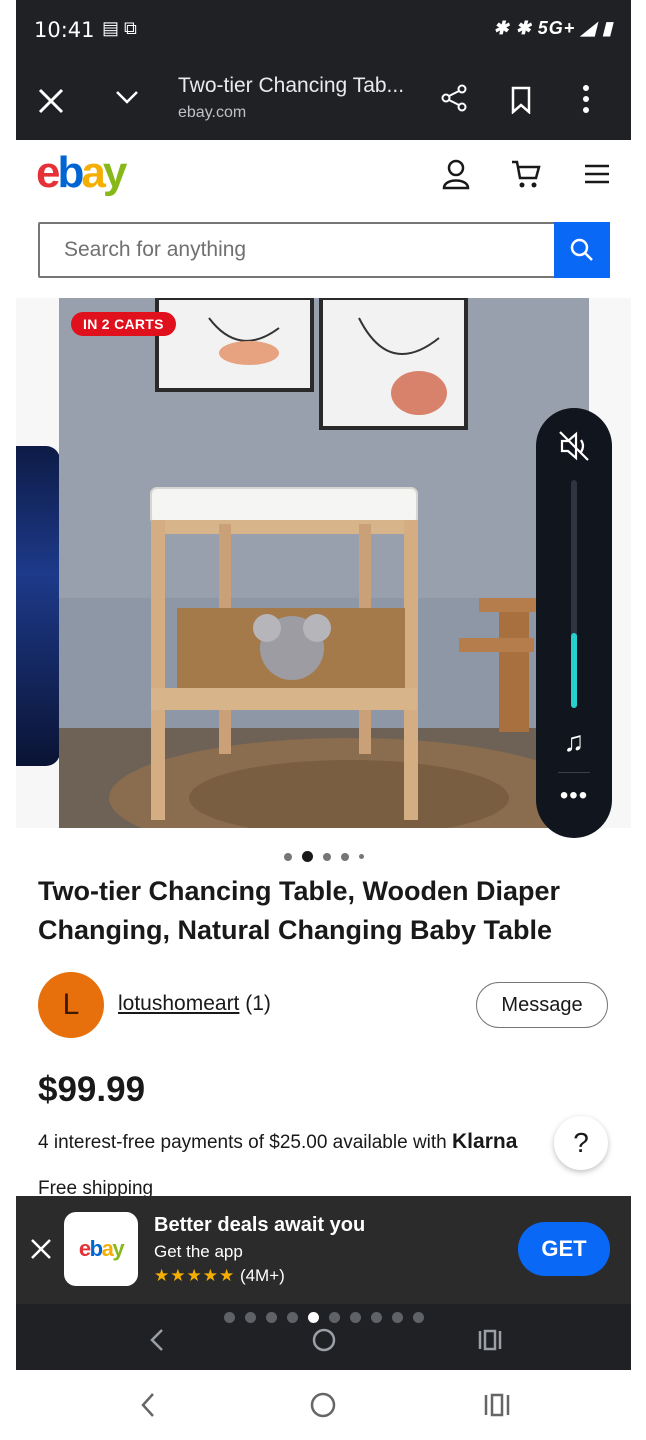 The height and width of the screenshot is (1440, 646). What do you see at coordinates (456, 174) in the screenshot?
I see `account-icon` at bounding box center [456, 174].